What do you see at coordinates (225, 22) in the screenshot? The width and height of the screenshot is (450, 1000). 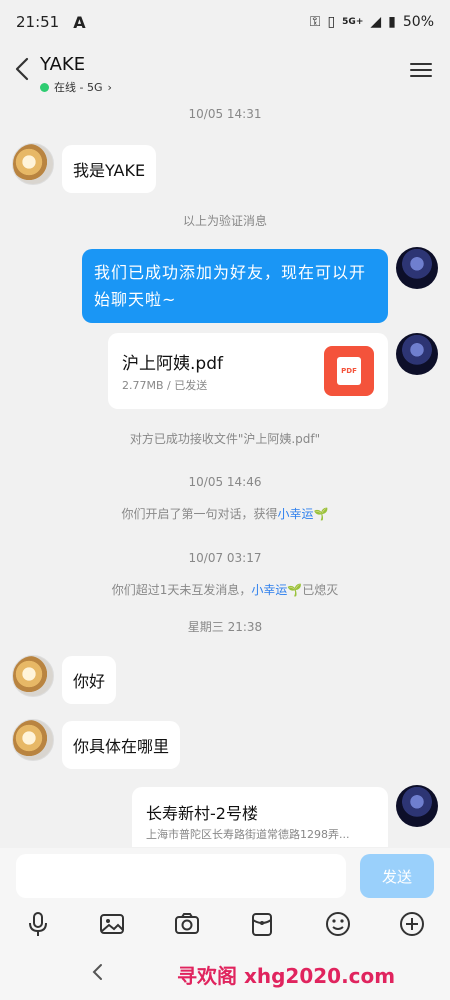 I see `status-bar: 21:51 A ⚿ ▯ 5G+ ◢ ▮ 50%` at bounding box center [225, 22].